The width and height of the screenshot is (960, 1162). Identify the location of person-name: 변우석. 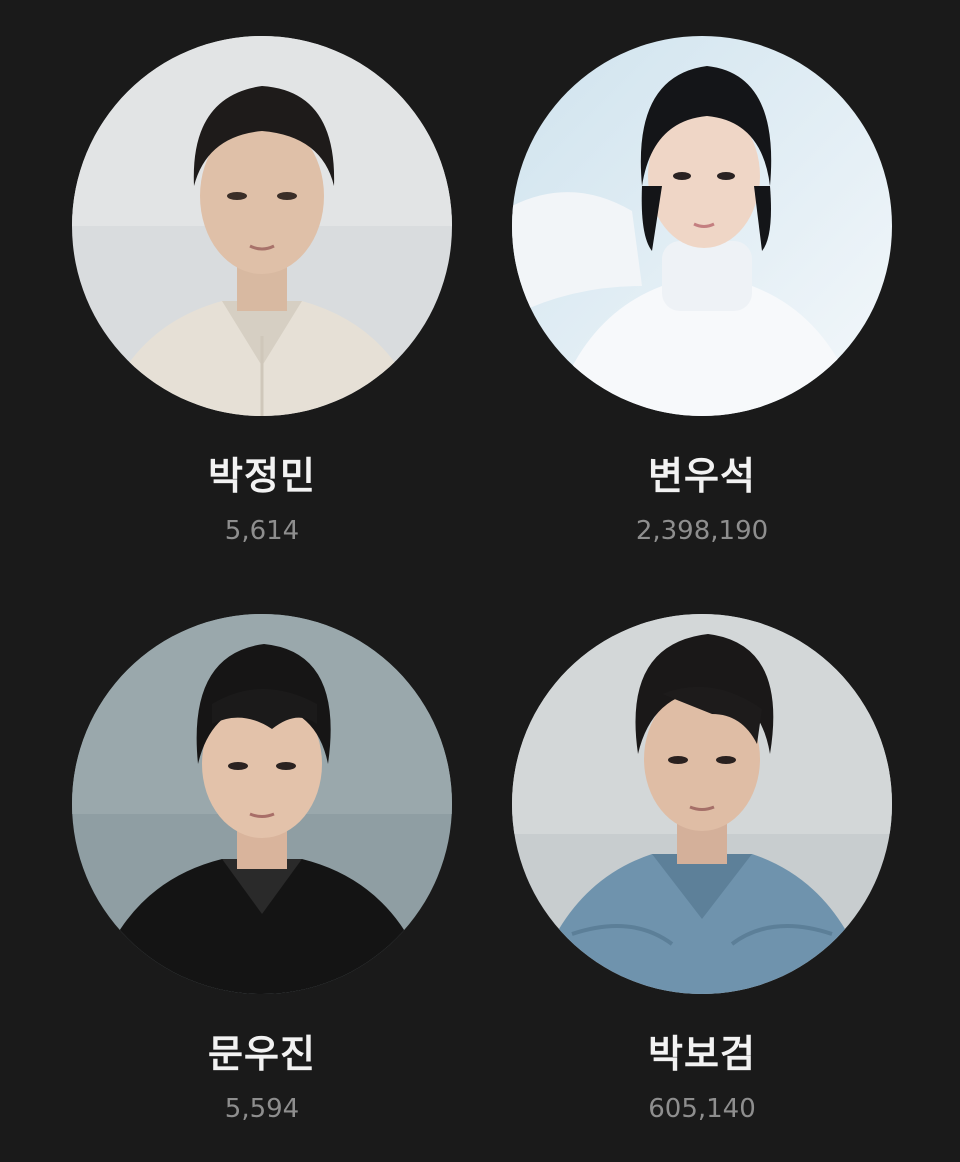
(702, 476).